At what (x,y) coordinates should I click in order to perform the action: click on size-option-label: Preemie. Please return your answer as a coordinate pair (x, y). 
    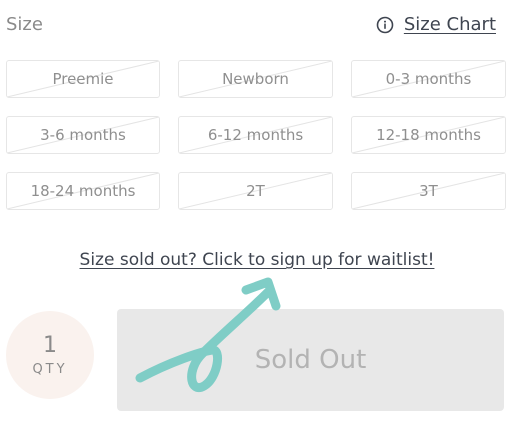
    Looking at the image, I should click on (83, 79).